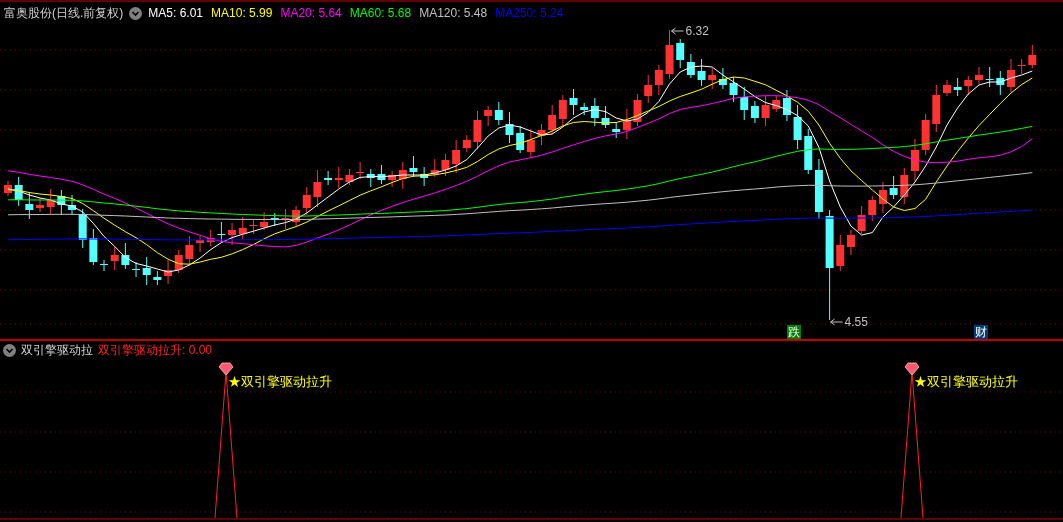 This screenshot has width=1063, height=522. Describe the element at coordinates (176, 13) in the screenshot. I see `moving-average-label: MA5: 6.01` at that location.